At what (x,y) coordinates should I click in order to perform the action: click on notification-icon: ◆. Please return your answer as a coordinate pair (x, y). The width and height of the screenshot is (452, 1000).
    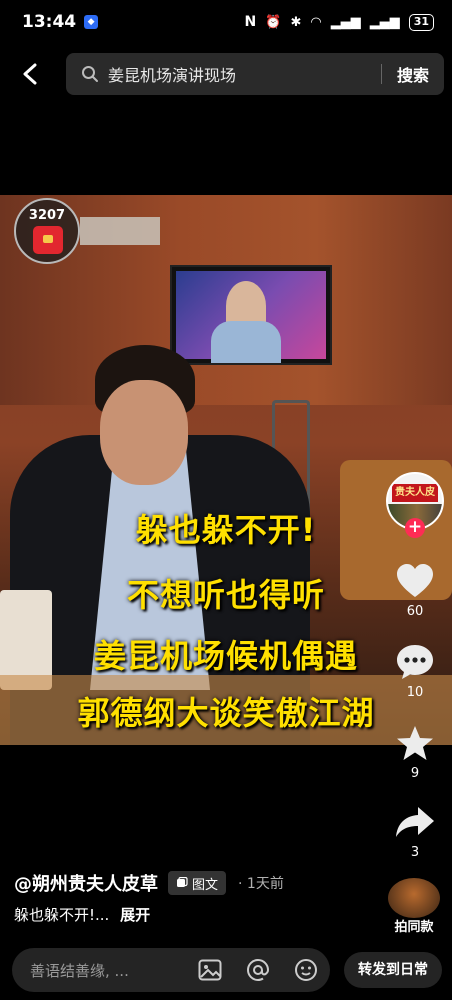
    Looking at the image, I should click on (91, 22).